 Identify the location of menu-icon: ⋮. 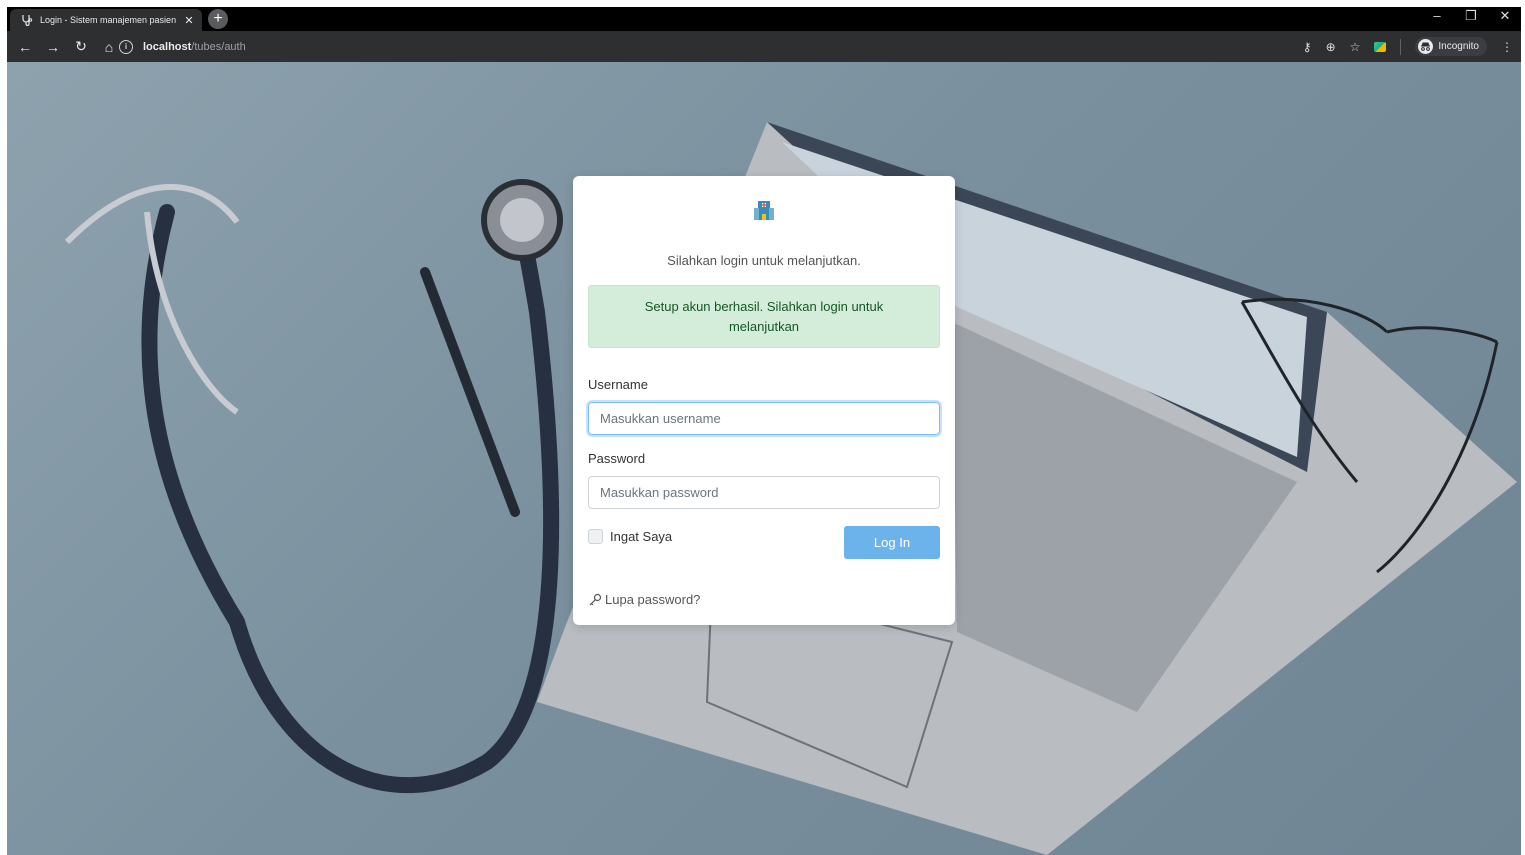
(1507, 47).